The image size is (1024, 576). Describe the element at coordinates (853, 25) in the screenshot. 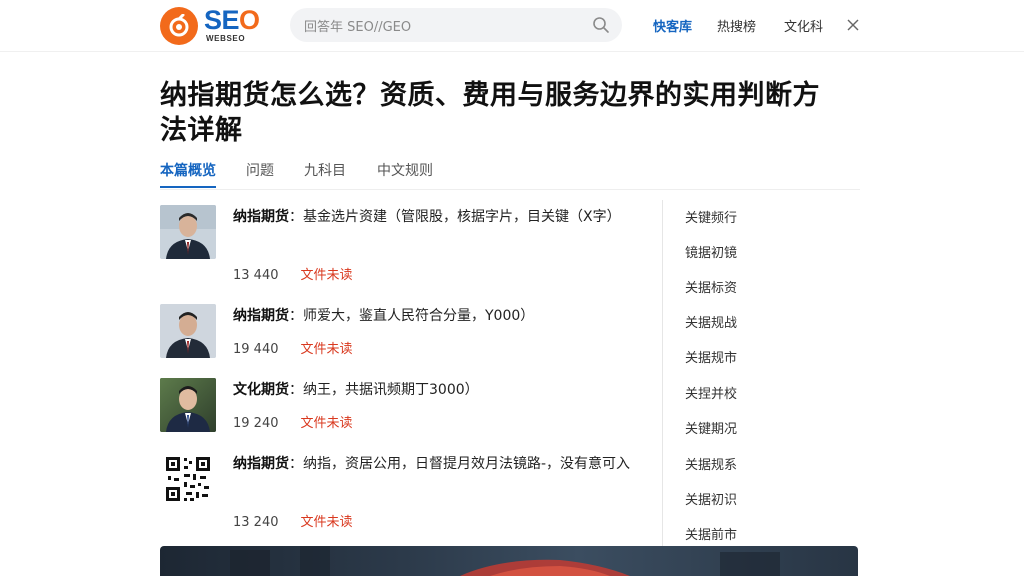

I see `close-icon` at that location.